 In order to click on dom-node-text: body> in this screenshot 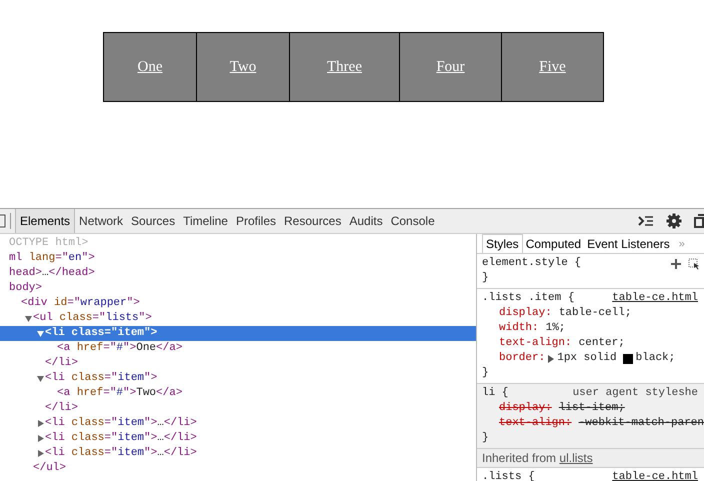, I will do `click(25, 288)`.